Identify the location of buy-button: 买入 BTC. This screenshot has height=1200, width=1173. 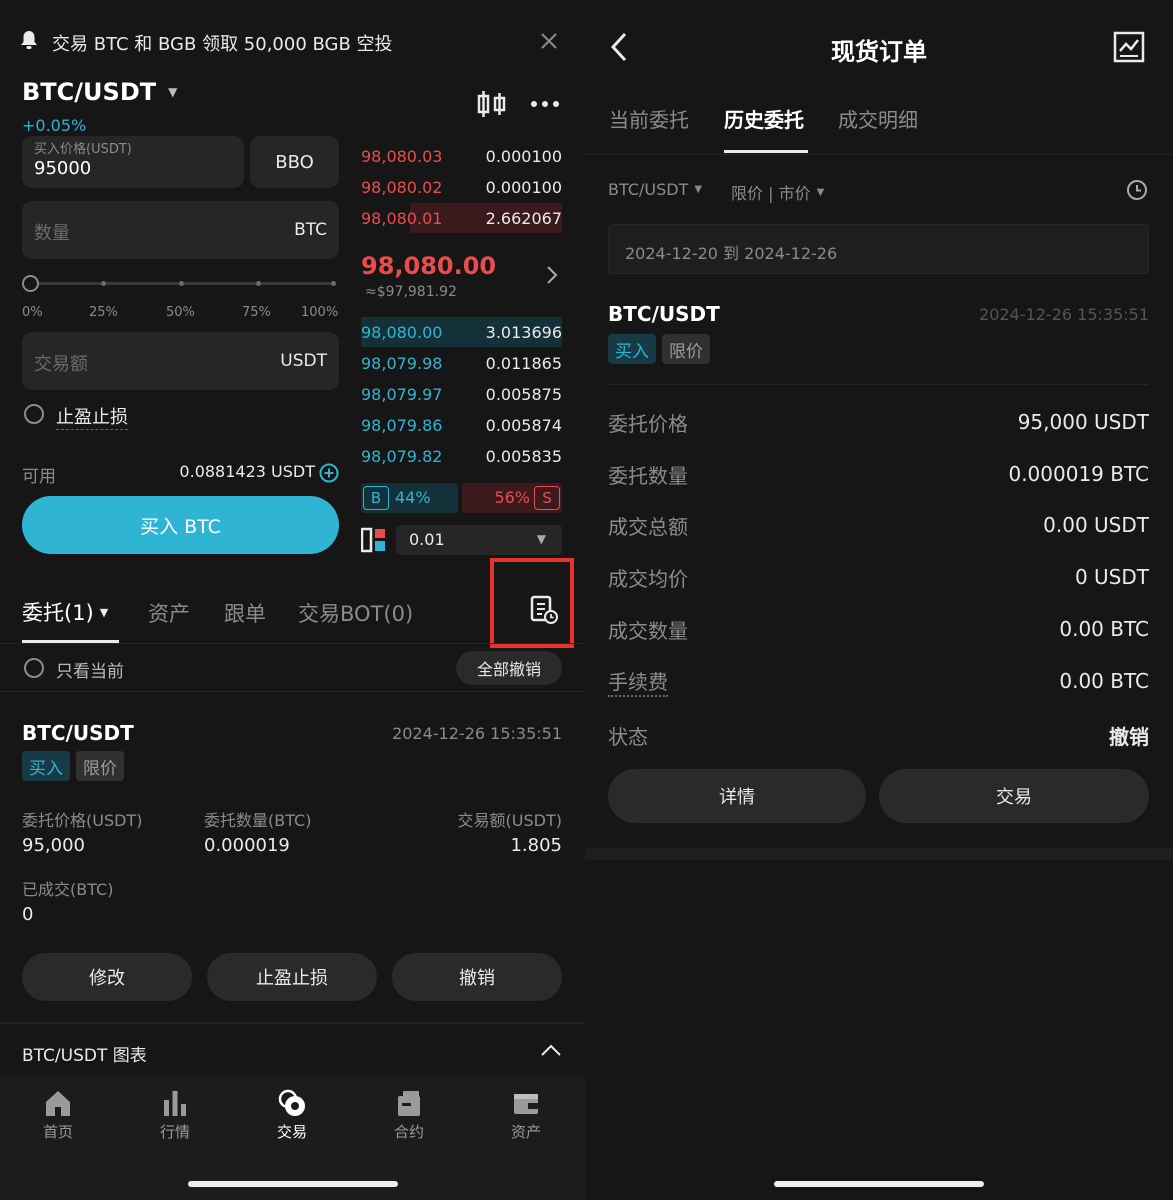
(180, 525).